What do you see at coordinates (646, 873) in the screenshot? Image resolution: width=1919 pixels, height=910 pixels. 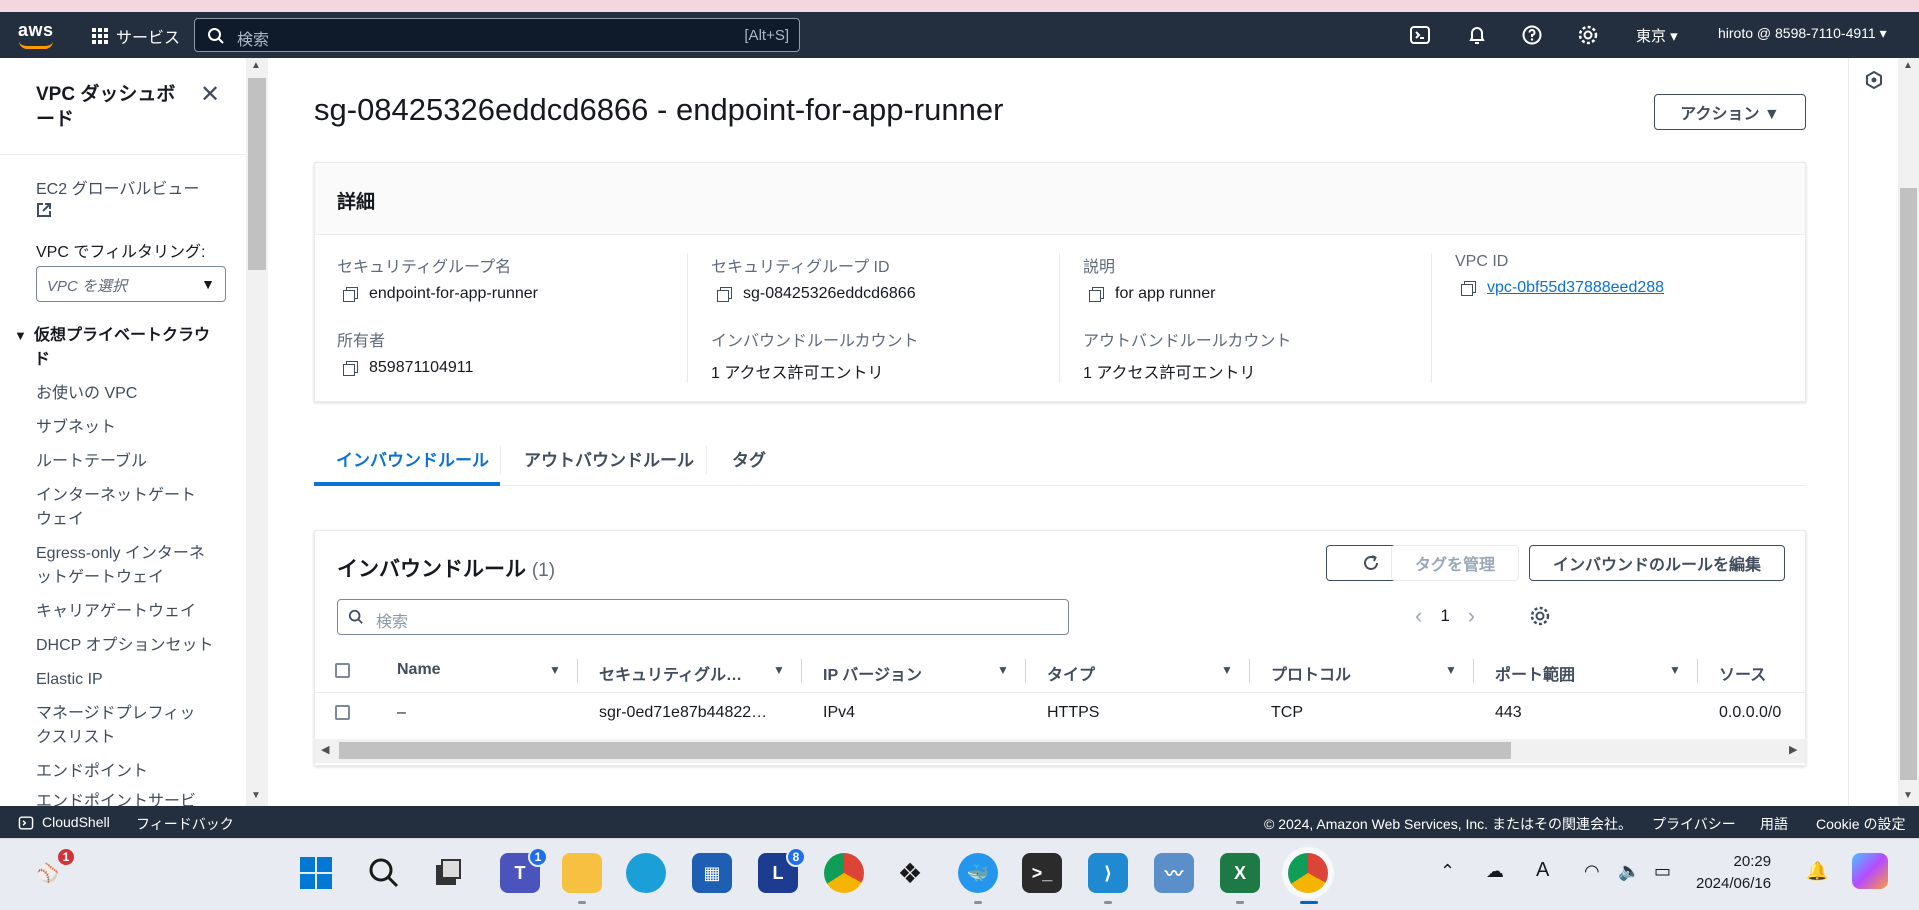 I see `edge-icon` at bounding box center [646, 873].